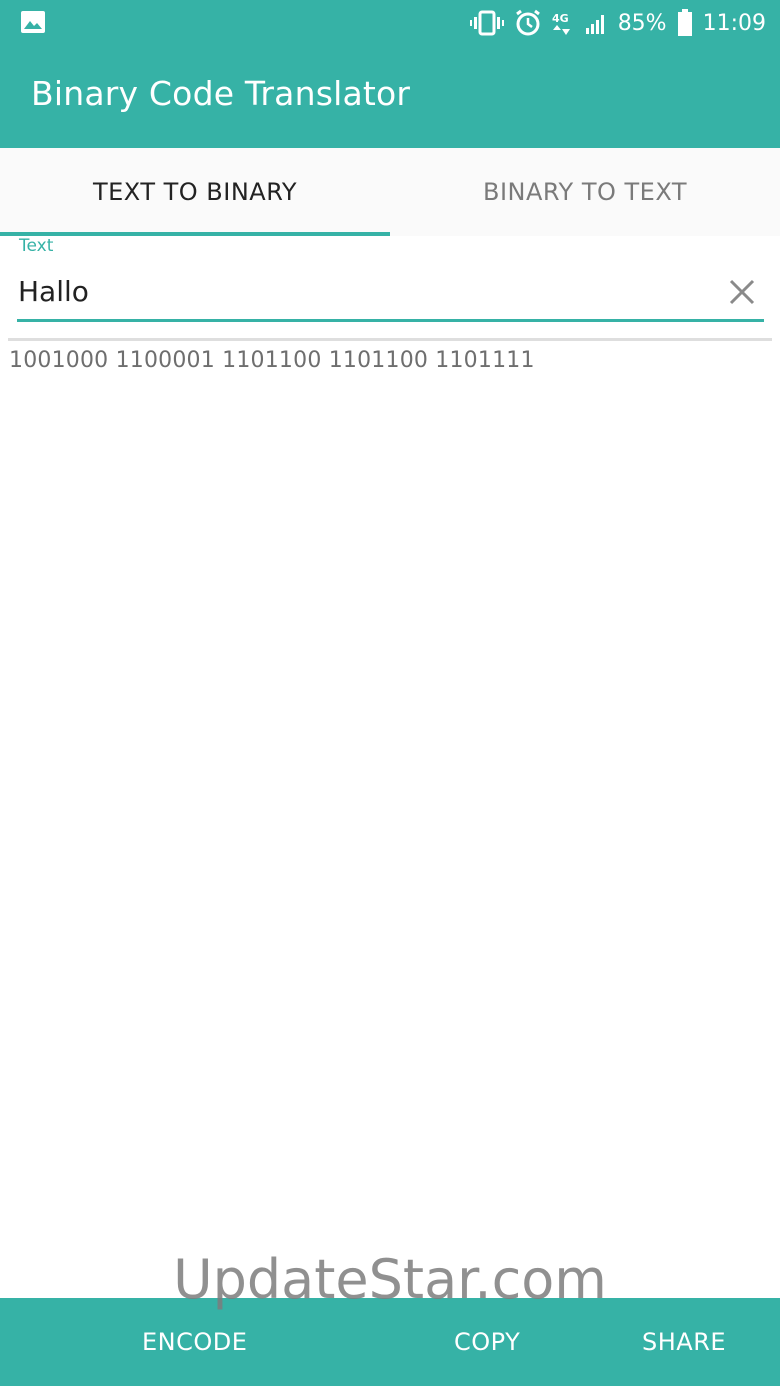 The width and height of the screenshot is (780, 1386). What do you see at coordinates (528, 23) in the screenshot?
I see `alarm-icon` at bounding box center [528, 23].